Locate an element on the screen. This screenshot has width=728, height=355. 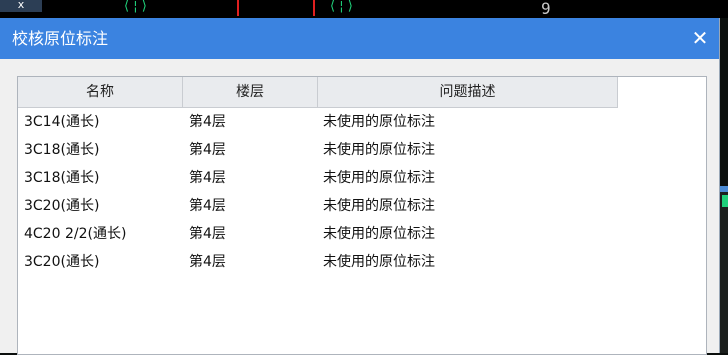
column-header-name: 名称 is located at coordinates (100, 92).